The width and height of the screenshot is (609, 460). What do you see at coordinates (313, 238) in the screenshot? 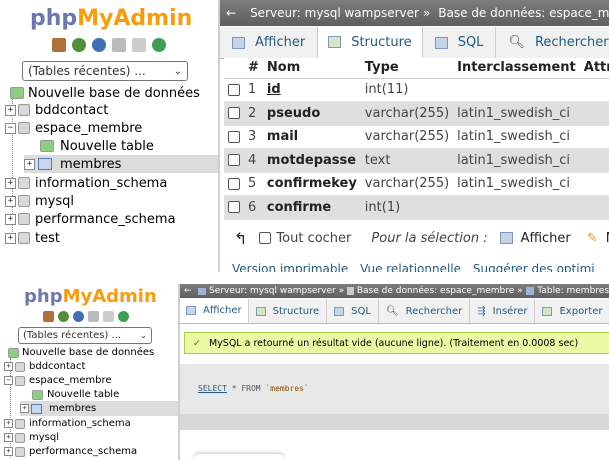
I see `check-all-label: Tout cocher` at bounding box center [313, 238].